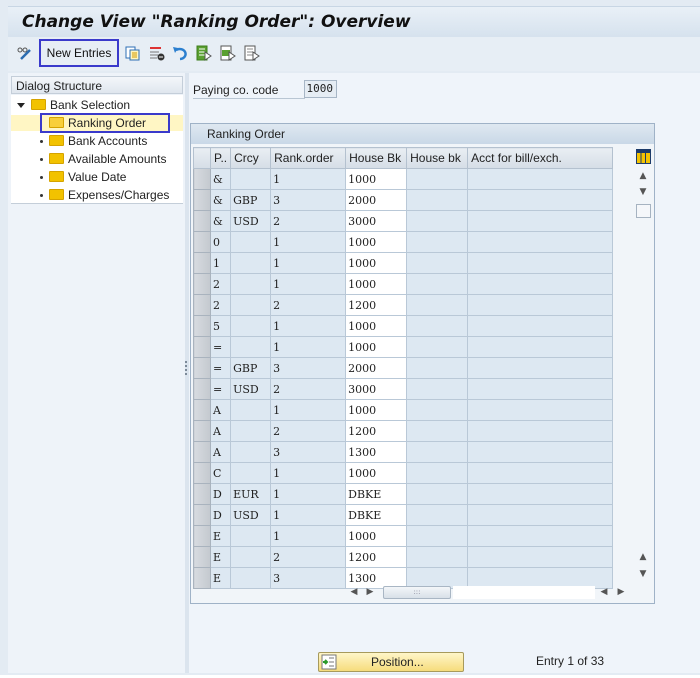 The height and width of the screenshot is (678, 700). Describe the element at coordinates (157, 53) in the screenshot. I see `delete-icon` at that location.